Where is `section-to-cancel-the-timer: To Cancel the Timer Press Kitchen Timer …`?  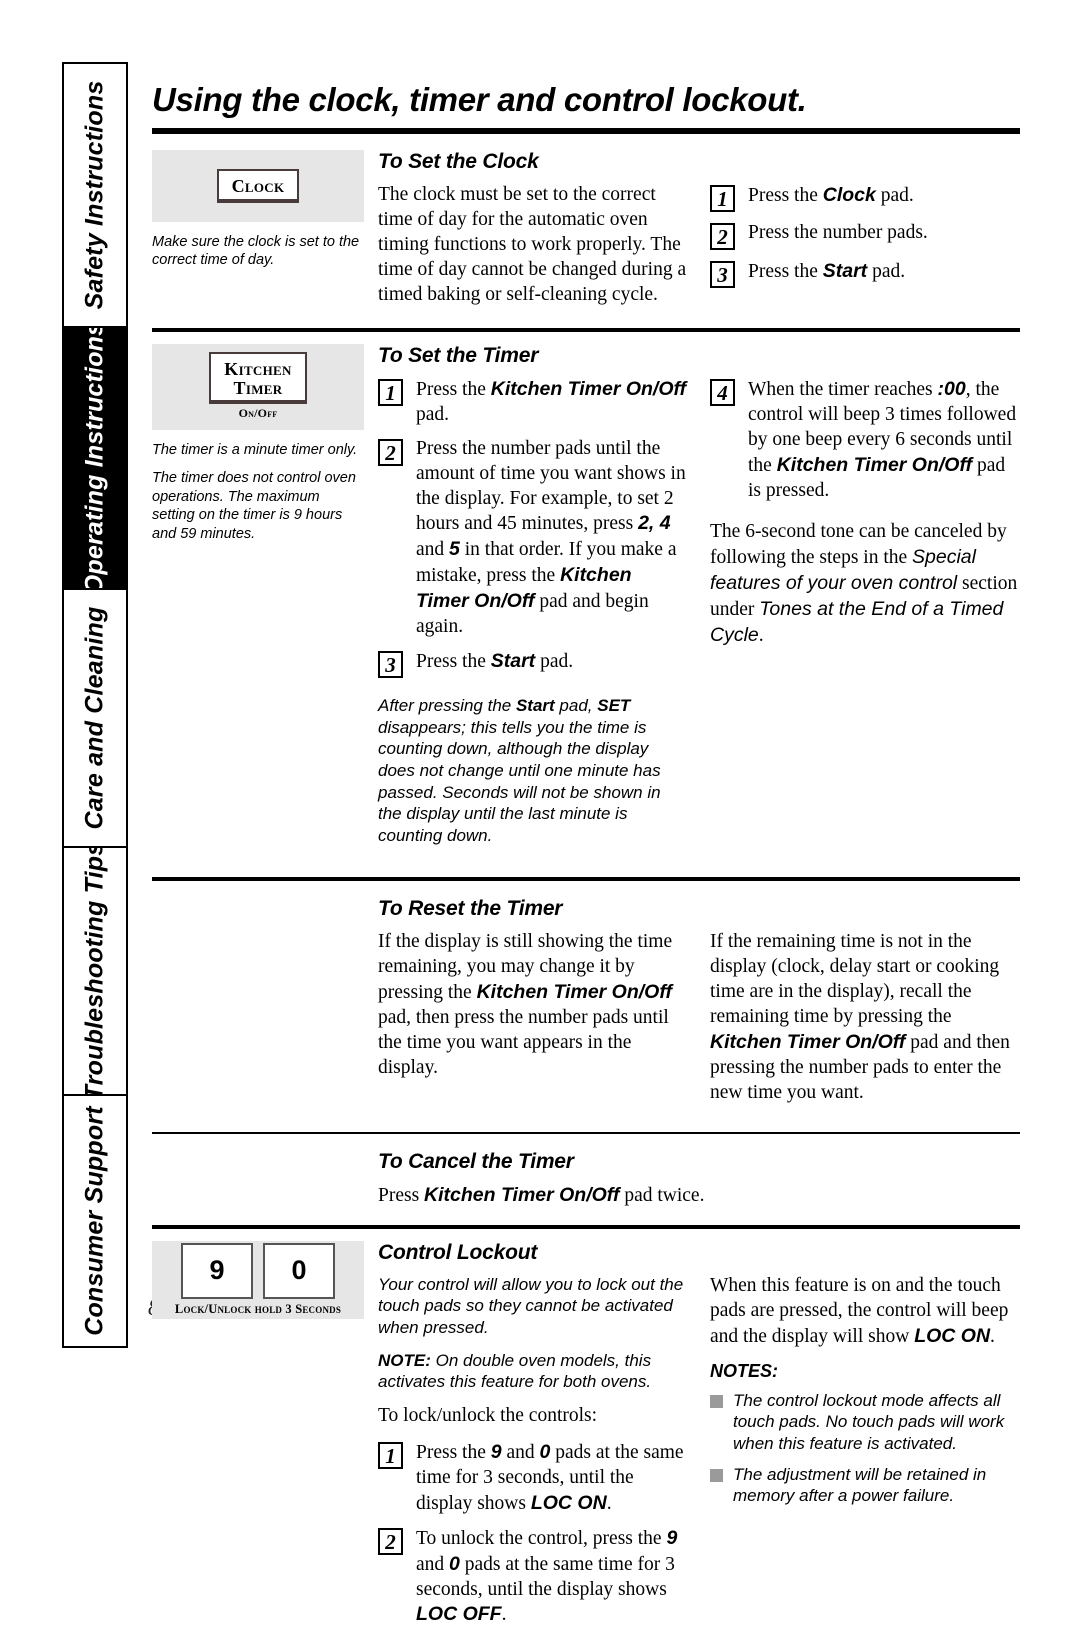 section-to-cancel-the-timer: To Cancel the Timer Press Kitchen Timer … is located at coordinates (586, 1179).